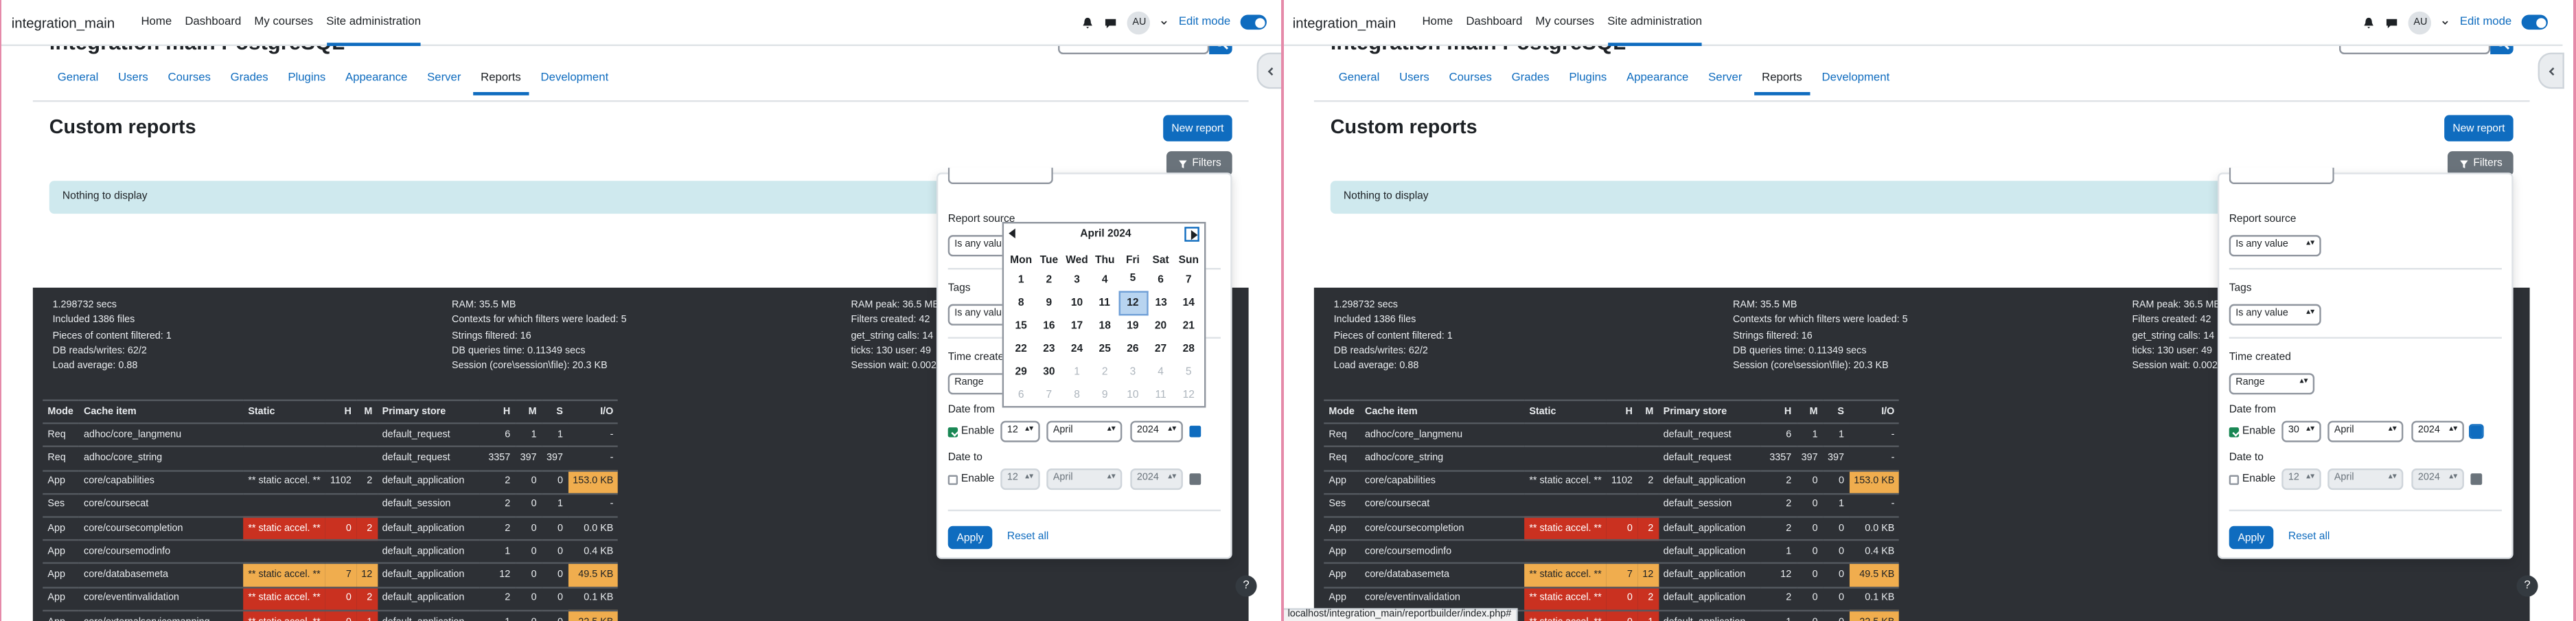 The height and width of the screenshot is (621, 2576). Describe the element at coordinates (1133, 325) in the screenshot. I see `calendar-day: 19` at that location.